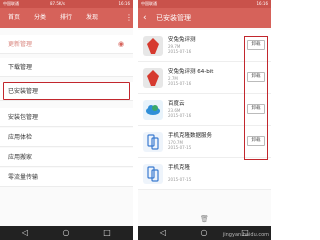 The image size is (320, 240). Describe the element at coordinates (23, 177) in the screenshot. I see `menu-item-label: 零流量传输` at that location.